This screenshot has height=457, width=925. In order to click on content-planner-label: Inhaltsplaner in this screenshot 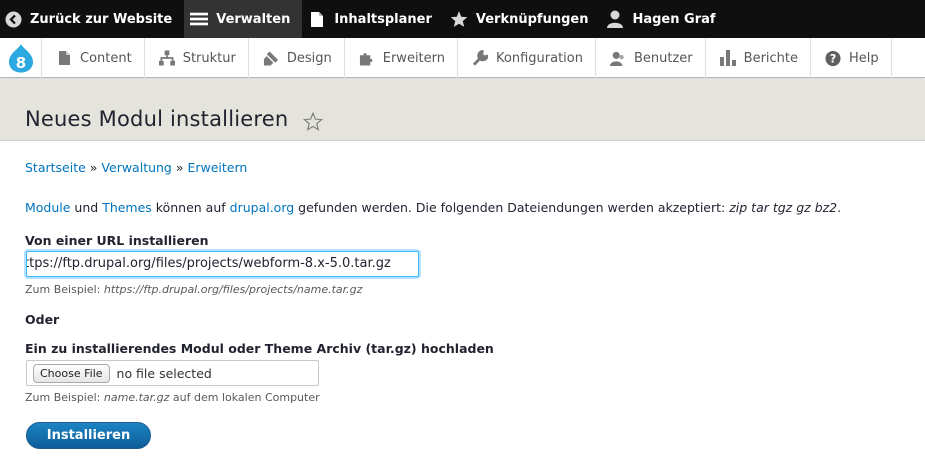, I will do `click(383, 19)`.